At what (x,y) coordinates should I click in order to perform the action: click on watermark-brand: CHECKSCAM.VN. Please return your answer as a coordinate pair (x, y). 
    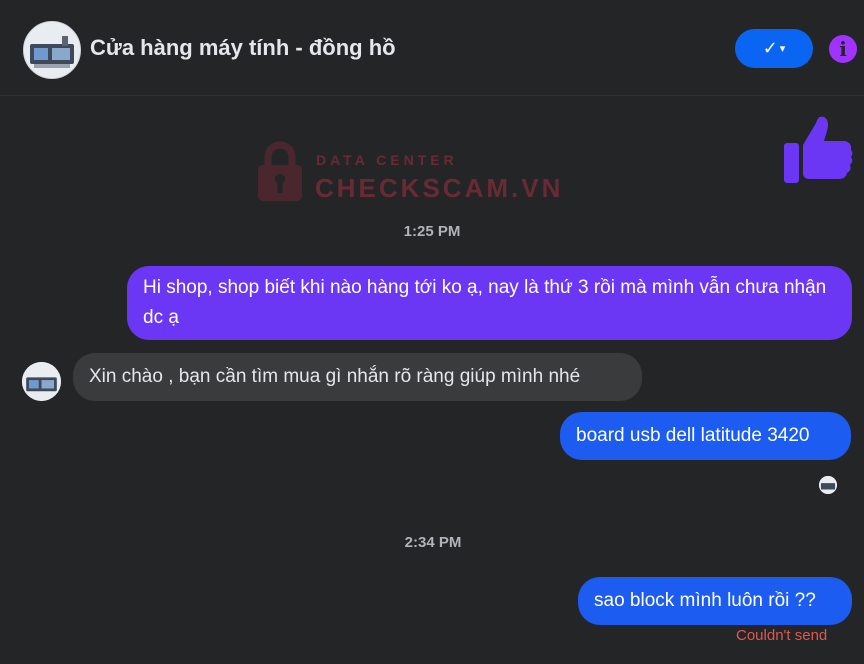
    Looking at the image, I should click on (439, 188).